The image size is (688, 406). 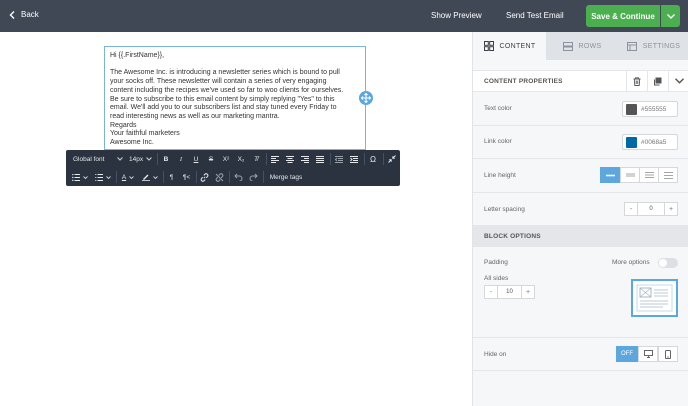 I want to click on link-icon, so click(x=204, y=177).